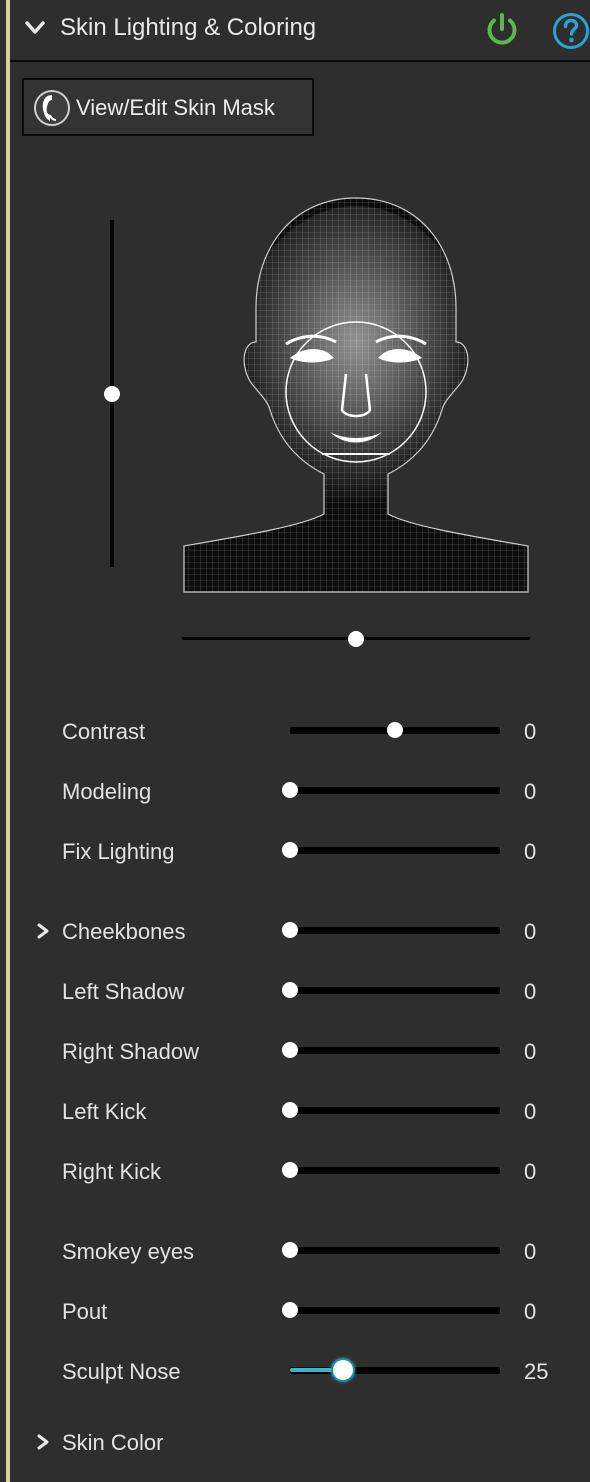 Image resolution: width=590 pixels, height=1482 pixels. Describe the element at coordinates (112, 394) in the screenshot. I see `vertical-light-slider-thumb` at that location.